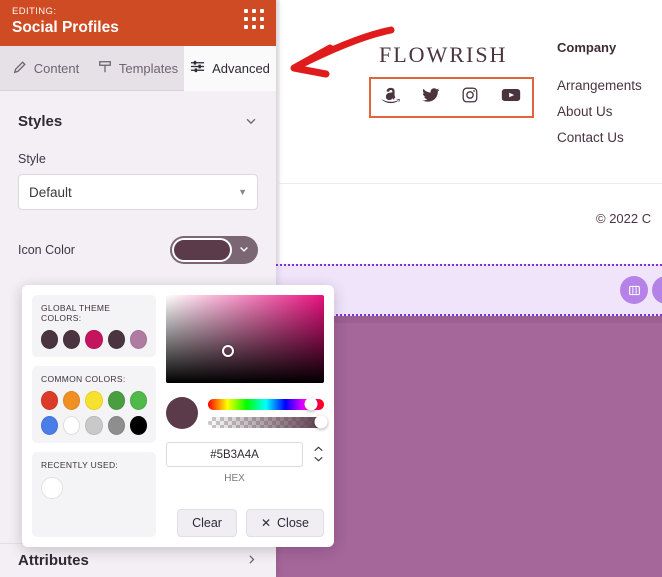  I want to click on tab-content-label: Content, so click(56, 68).